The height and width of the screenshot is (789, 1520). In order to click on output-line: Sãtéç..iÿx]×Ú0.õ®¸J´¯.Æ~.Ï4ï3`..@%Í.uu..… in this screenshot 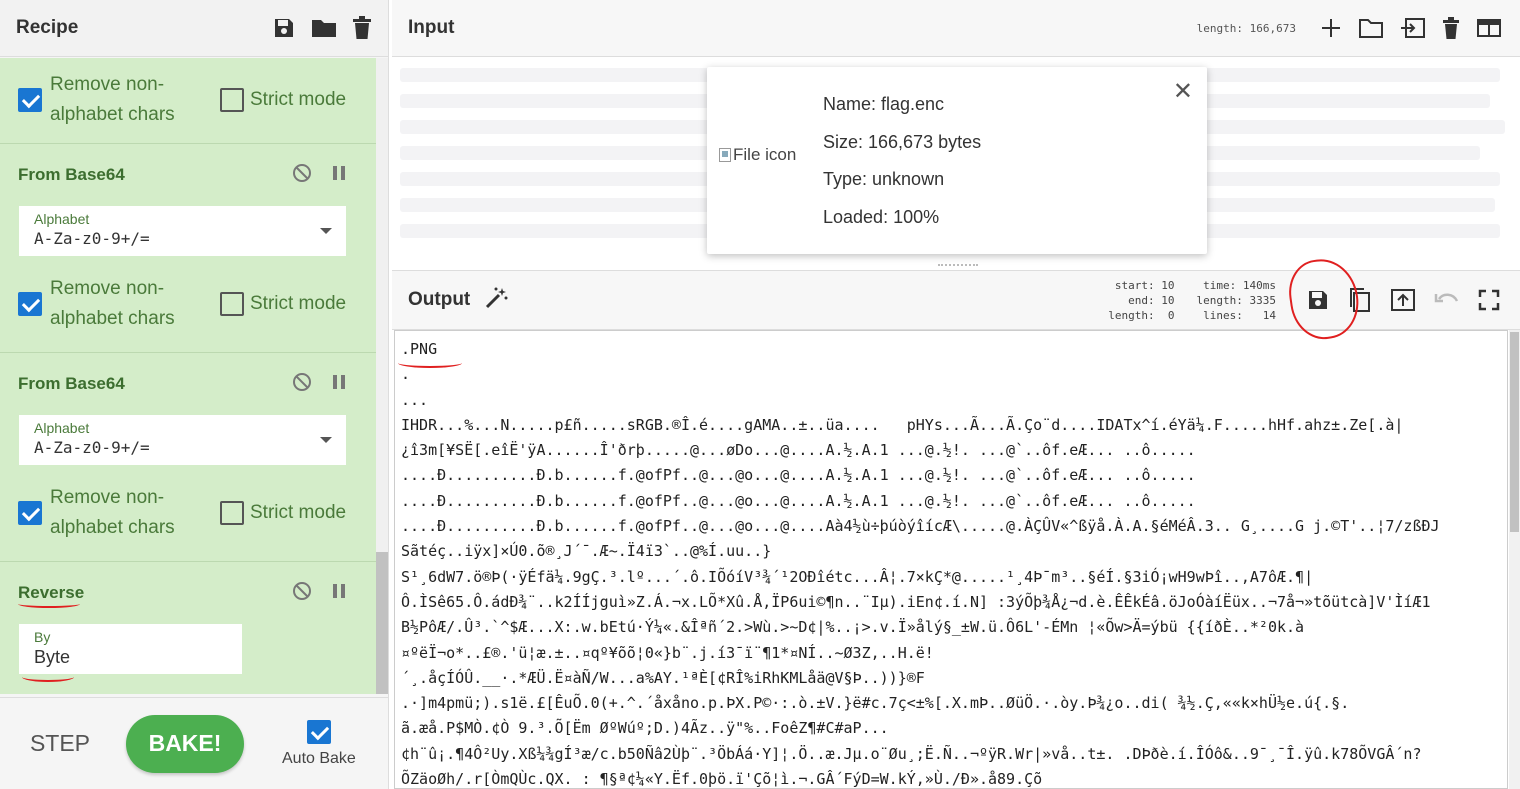, I will do `click(586, 551)`.